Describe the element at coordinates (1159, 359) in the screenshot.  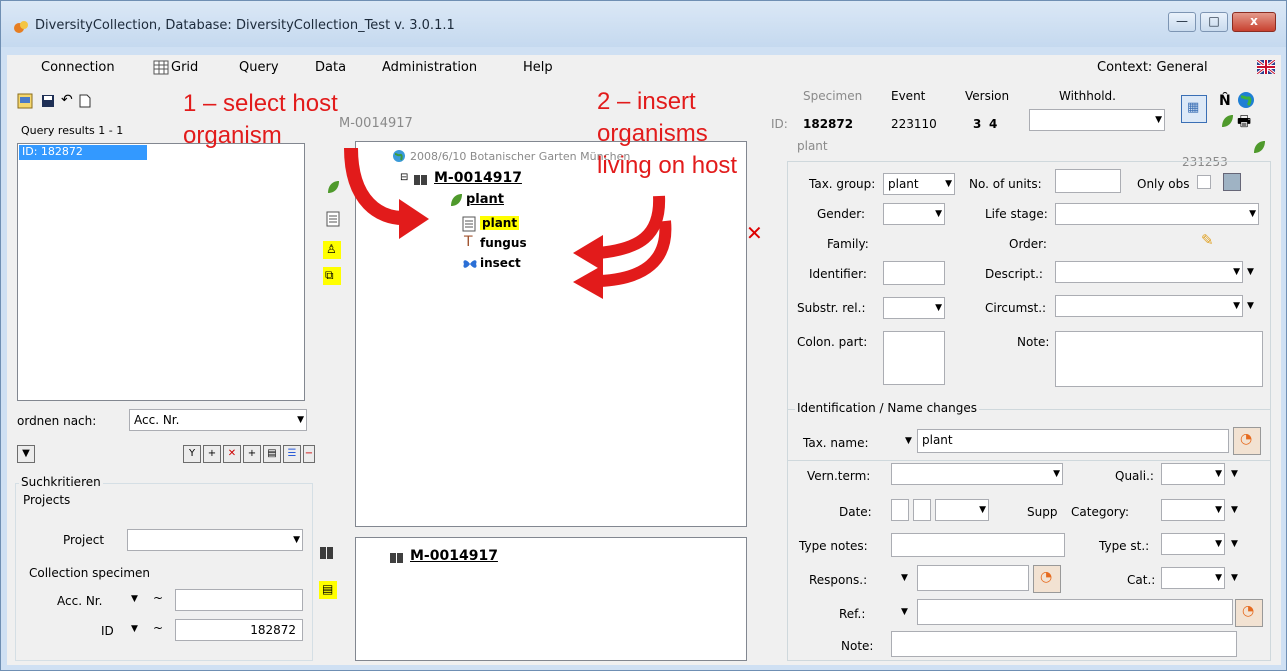
I see `note-input` at that location.